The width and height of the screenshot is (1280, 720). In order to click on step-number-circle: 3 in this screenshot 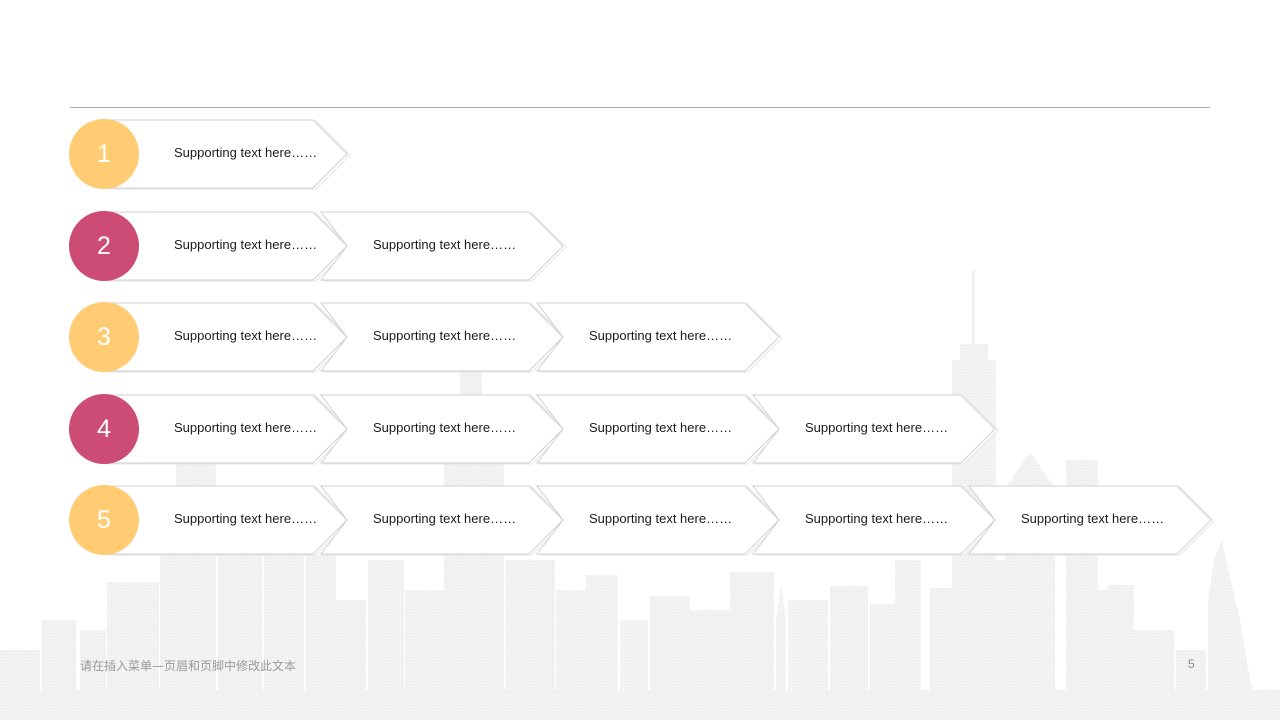, I will do `click(104, 337)`.